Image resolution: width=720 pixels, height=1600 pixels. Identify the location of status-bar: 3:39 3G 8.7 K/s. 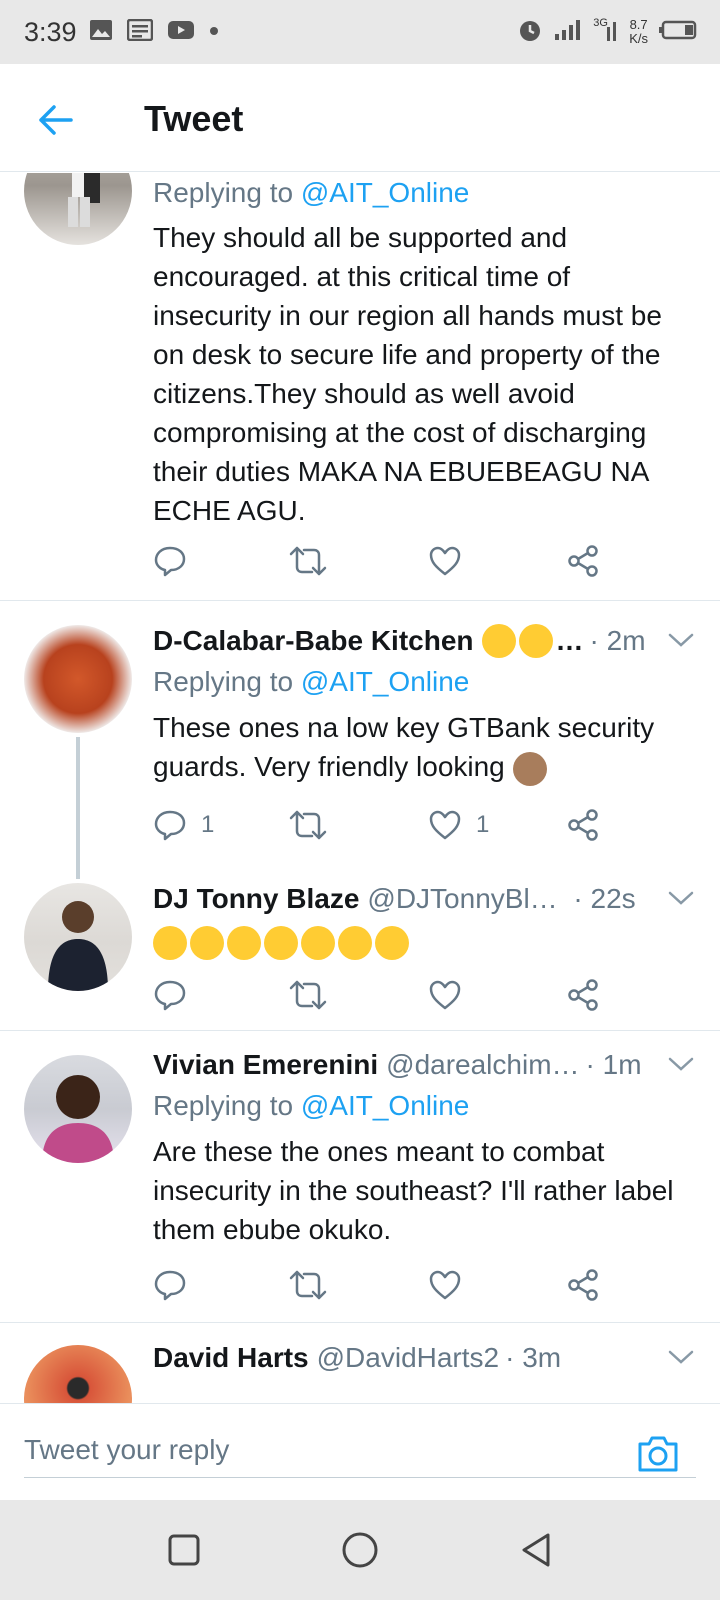
(360, 32).